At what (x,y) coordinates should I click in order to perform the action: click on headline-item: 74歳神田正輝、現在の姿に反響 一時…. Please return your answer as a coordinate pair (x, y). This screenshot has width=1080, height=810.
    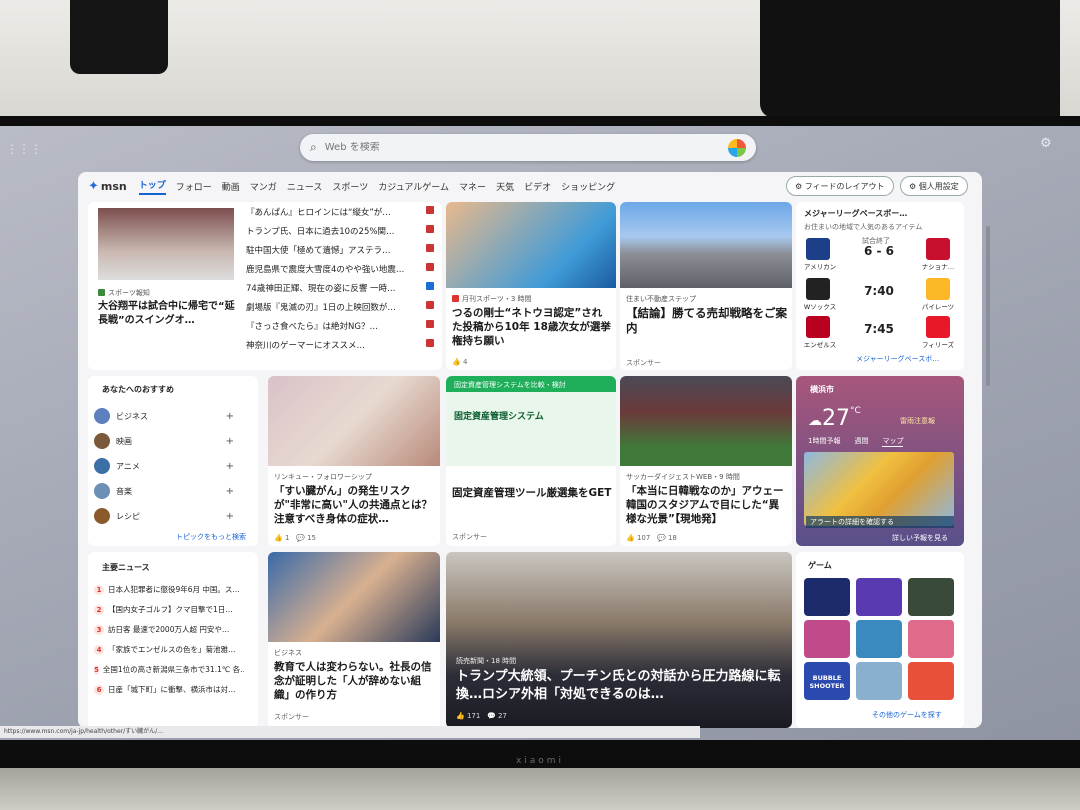
    Looking at the image, I should click on (340, 288).